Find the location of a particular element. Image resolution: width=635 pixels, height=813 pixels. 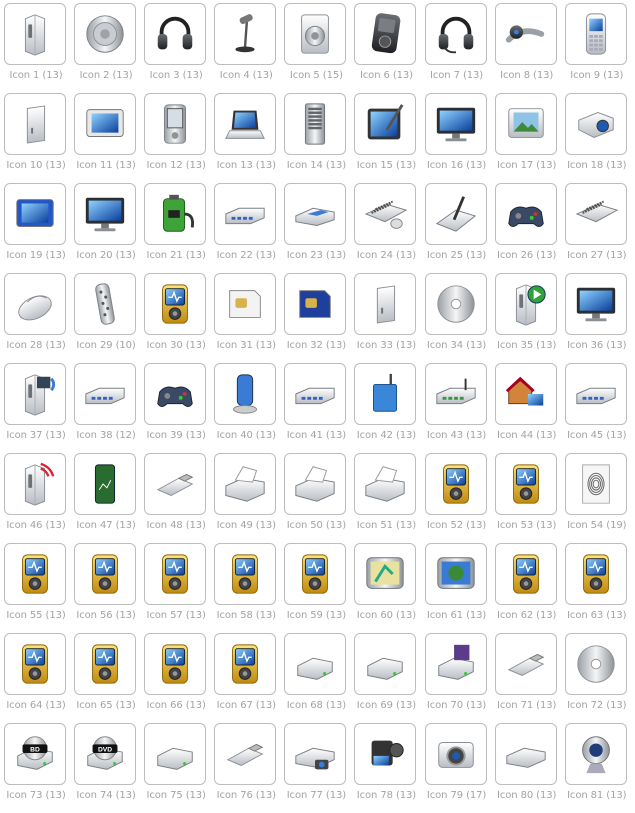

icon-tile-item: Icon 78 (13) is located at coordinates (387, 768).